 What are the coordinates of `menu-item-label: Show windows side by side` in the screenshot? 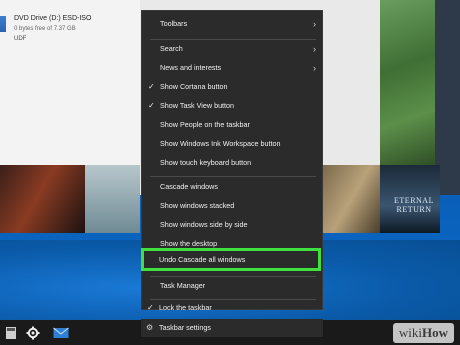 It's located at (204, 224).